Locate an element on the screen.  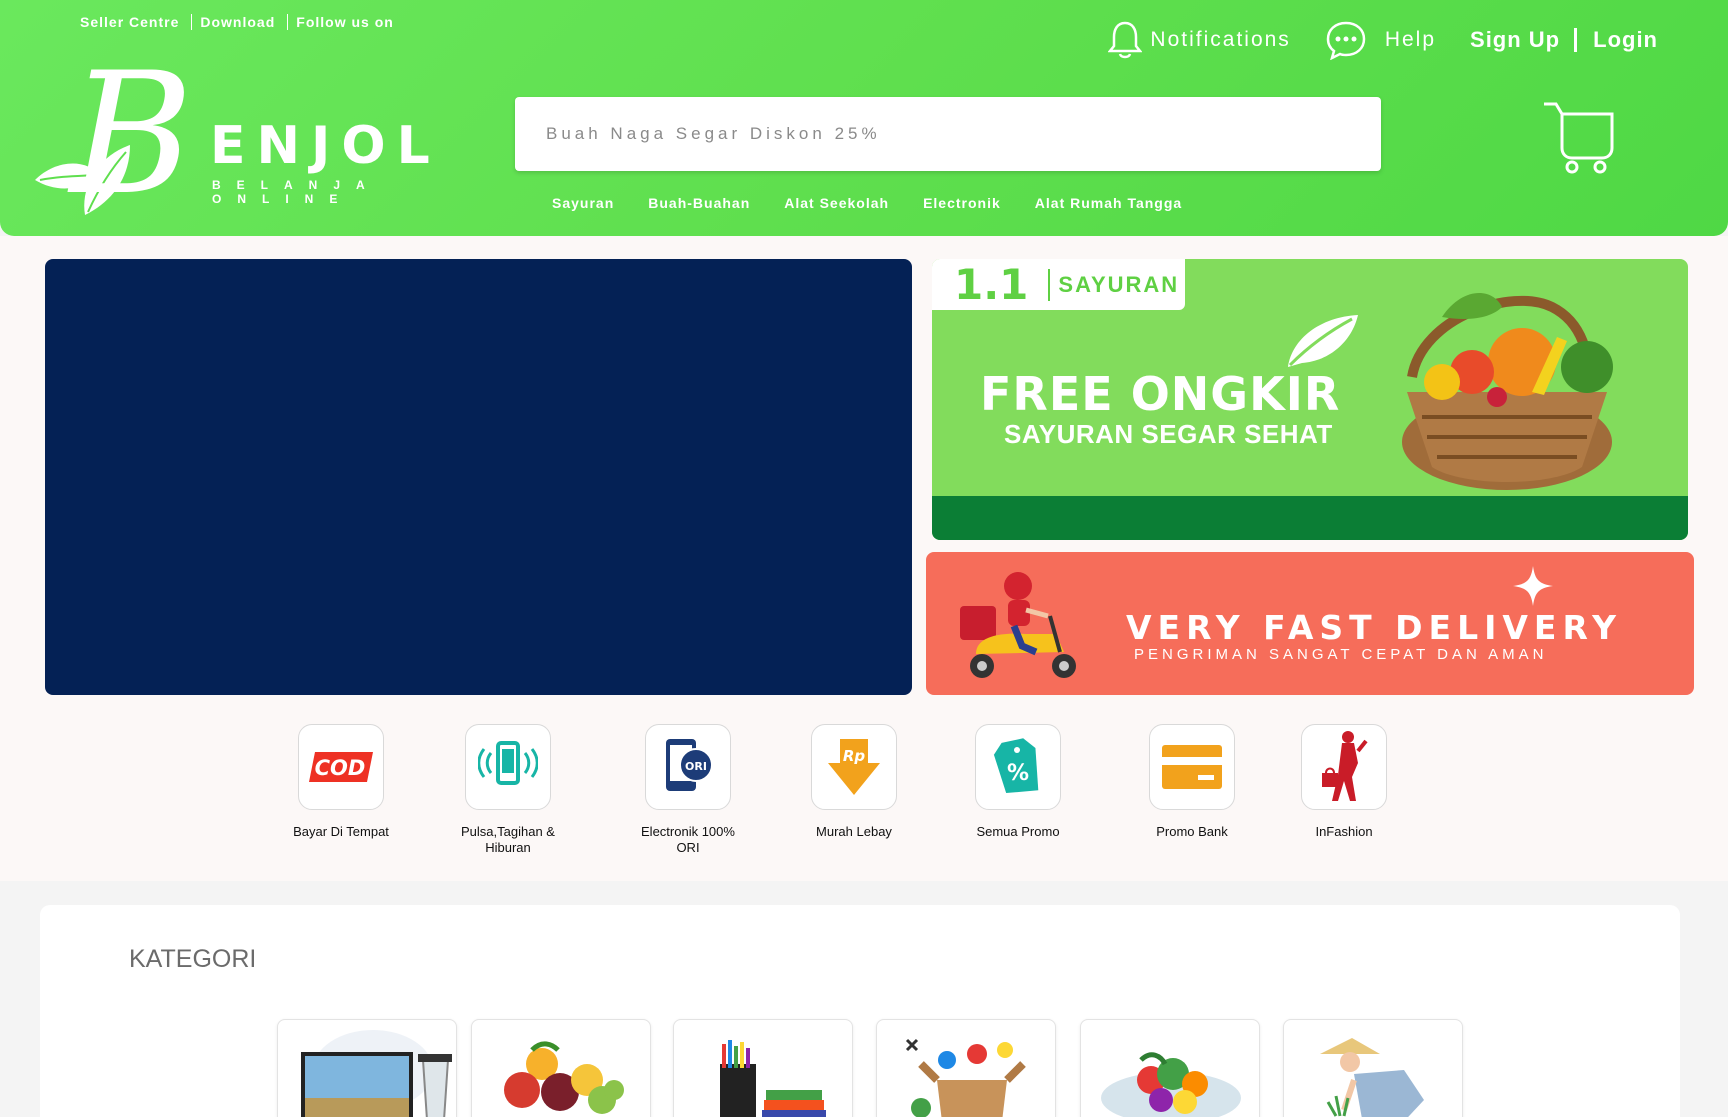
quick-link-electronik: ORI Electronik 100% ORI is located at coordinates (688, 790).